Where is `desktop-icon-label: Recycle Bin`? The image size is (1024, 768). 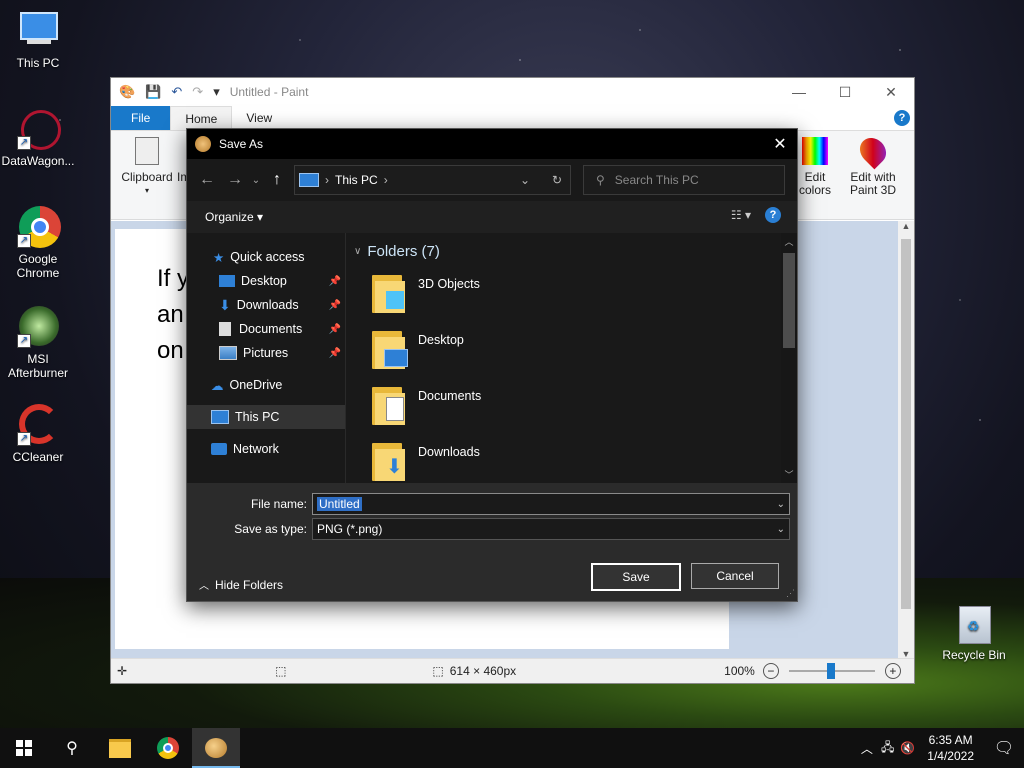 desktop-icon-label: Recycle Bin is located at coordinates (974, 655).